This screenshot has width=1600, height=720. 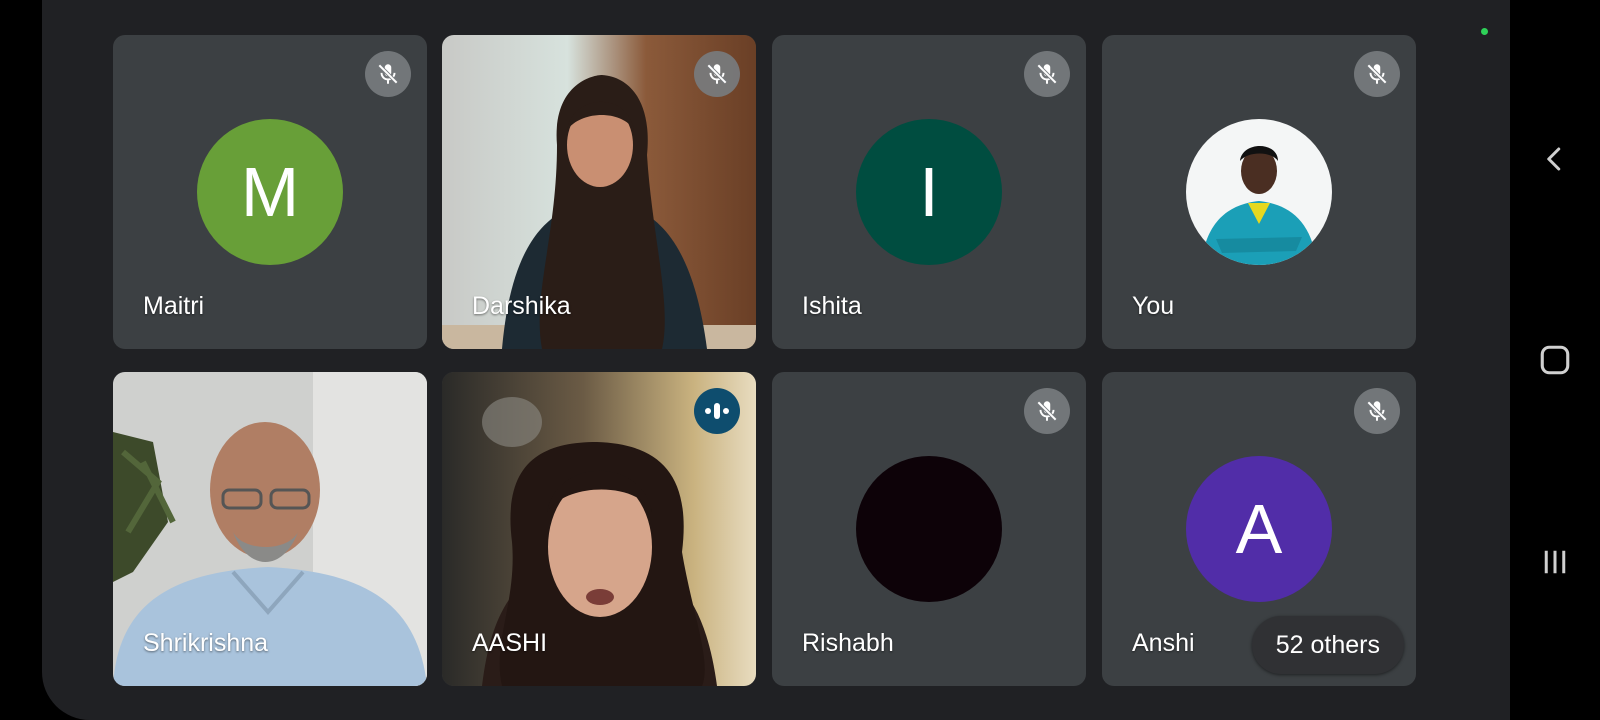 I want to click on chevron-left-icon, so click(x=1555, y=159).